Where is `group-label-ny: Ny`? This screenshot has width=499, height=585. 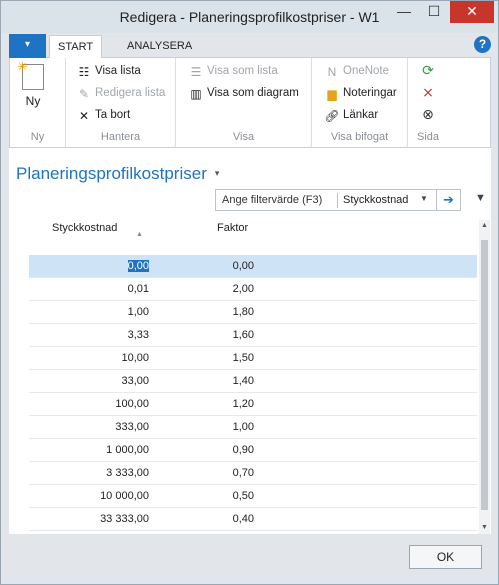
group-label-ny: Ny is located at coordinates (37, 137).